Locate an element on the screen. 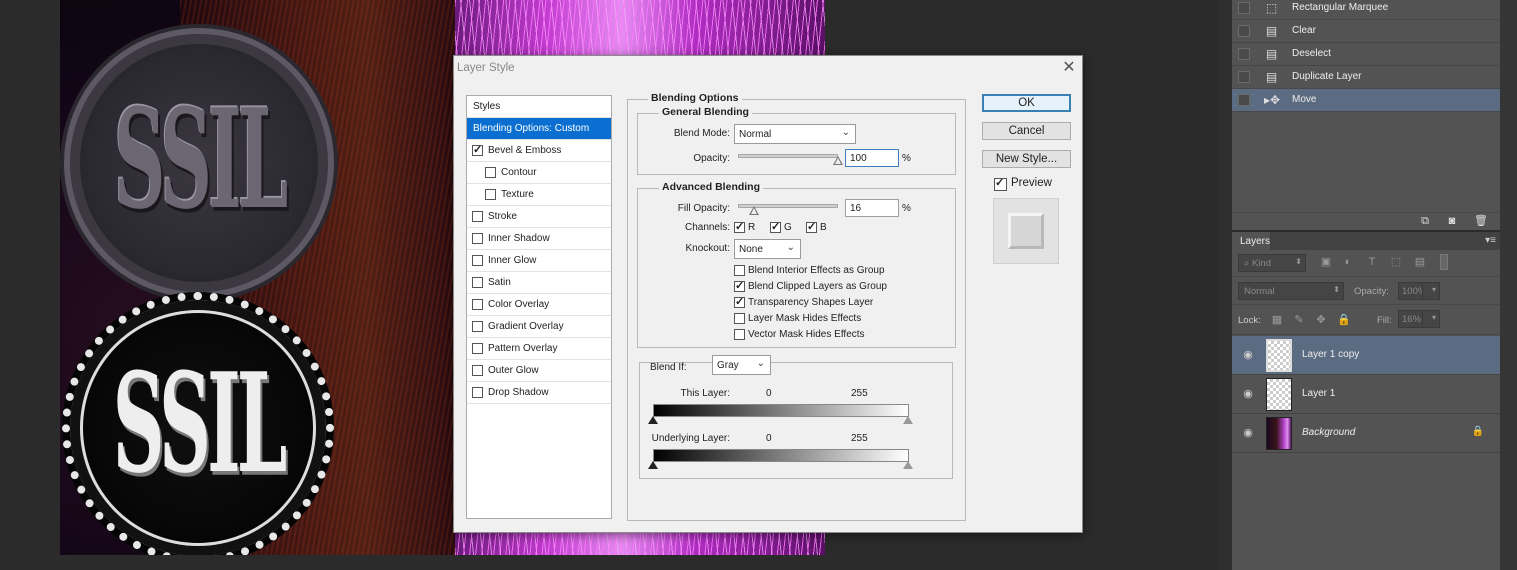 The height and width of the screenshot is (570, 1517). style-item-pattern-overlay: Pattern Overlay is located at coordinates (539, 349).